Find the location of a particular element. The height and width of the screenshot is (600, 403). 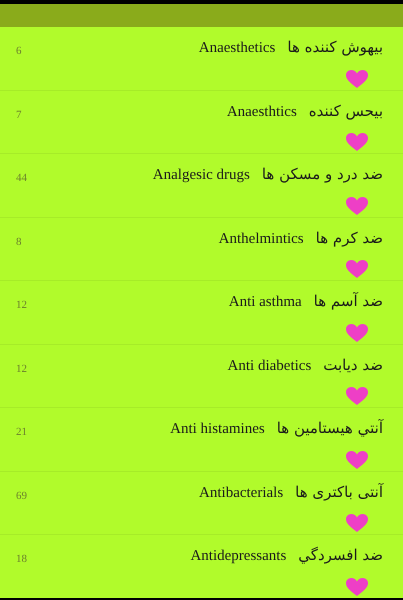

english-title: Antibacterials is located at coordinates (241, 493).